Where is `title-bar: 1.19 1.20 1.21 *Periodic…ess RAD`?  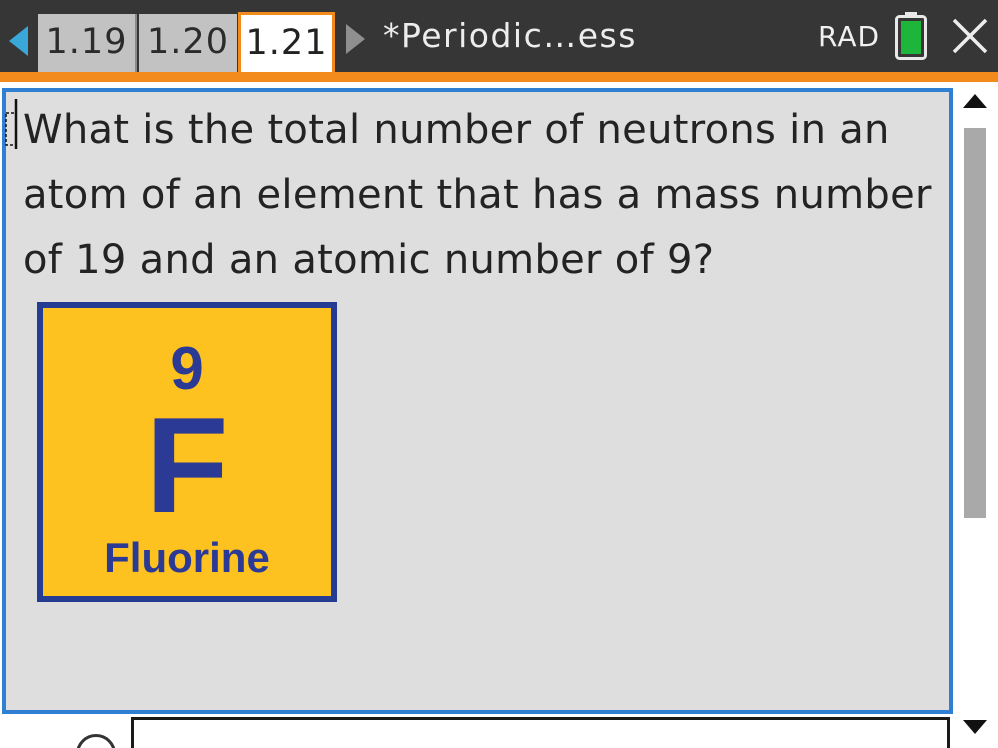 title-bar: 1.19 1.20 1.21 *Periodic…ess RAD is located at coordinates (499, 38).